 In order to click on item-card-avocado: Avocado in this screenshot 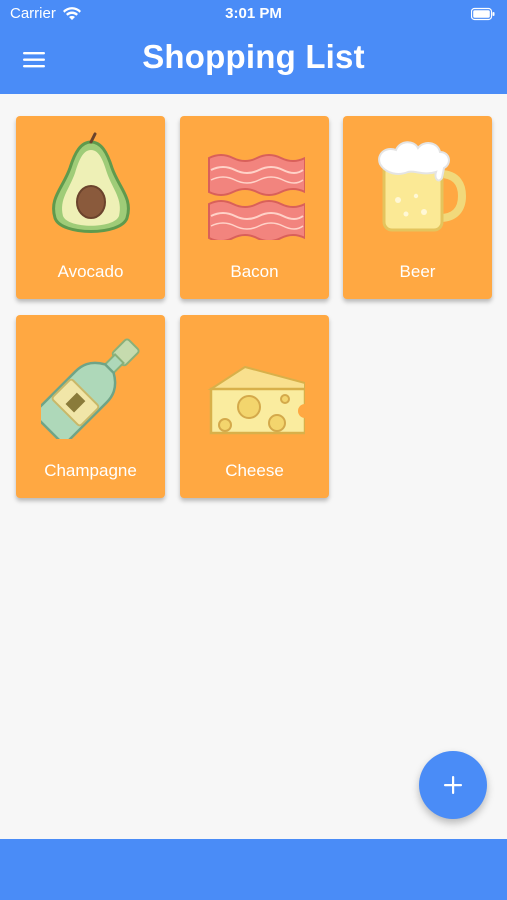, I will do `click(90, 207)`.